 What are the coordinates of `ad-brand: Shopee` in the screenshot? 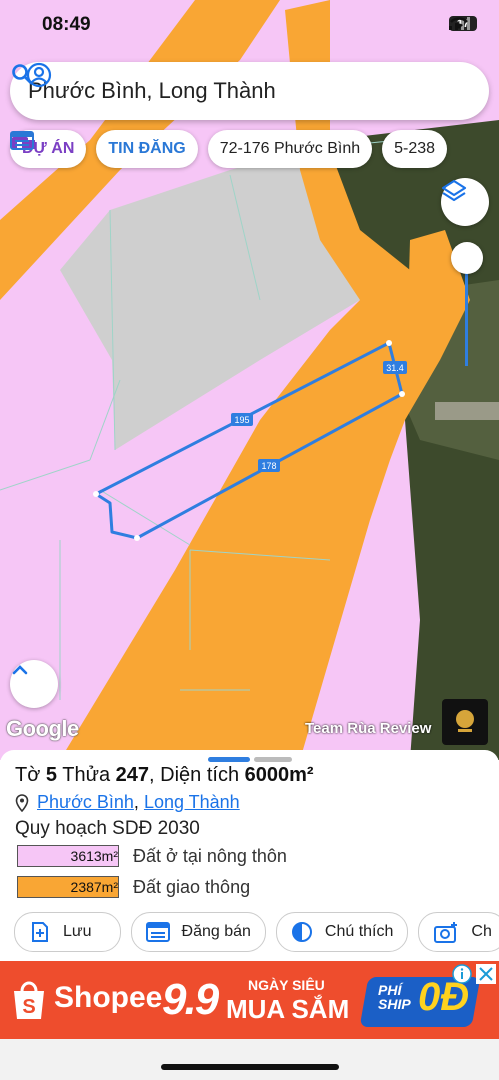 It's located at (108, 997).